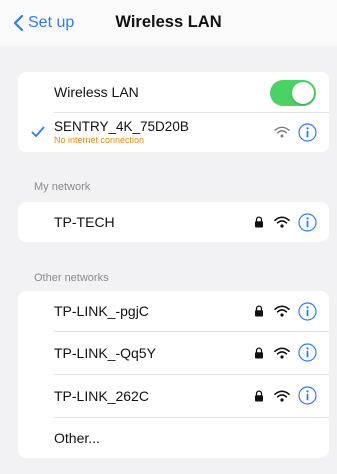 The image size is (337, 474). I want to click on page-title: Wireless LAN, so click(168, 22).